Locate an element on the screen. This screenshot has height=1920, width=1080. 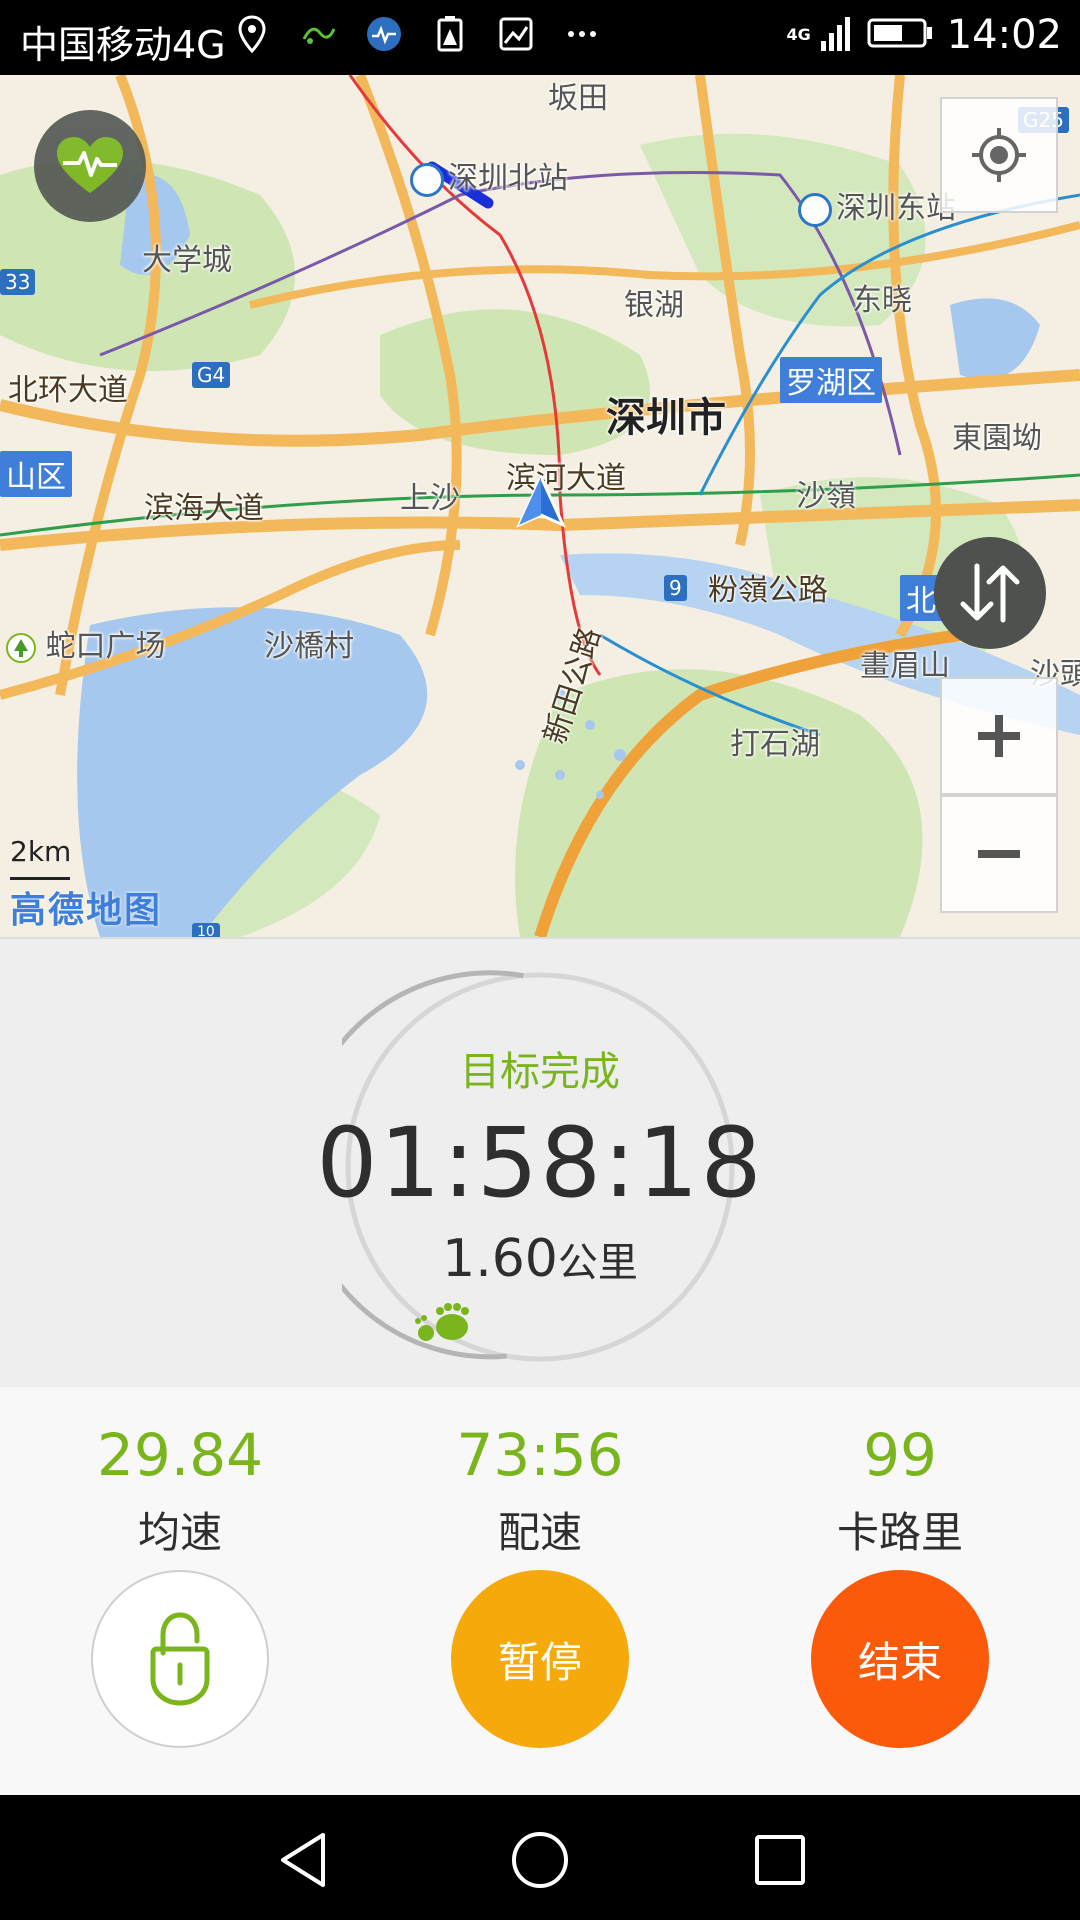
unlock-button is located at coordinates (180, 1659).